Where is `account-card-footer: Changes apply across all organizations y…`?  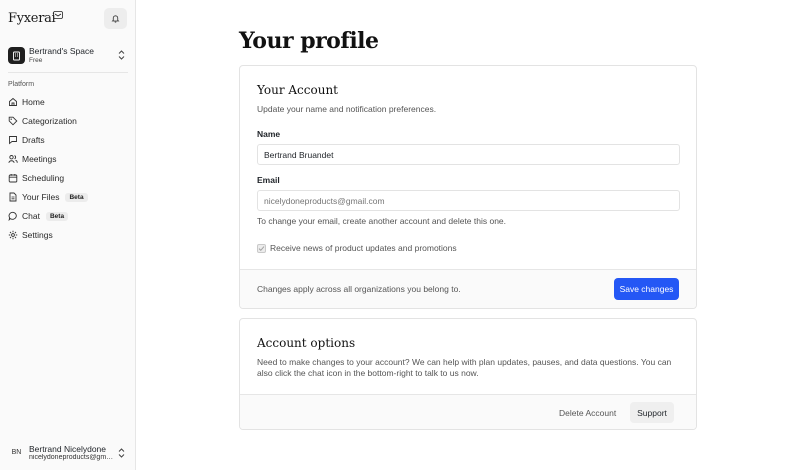 account-card-footer: Changes apply across all organizations y… is located at coordinates (468, 288).